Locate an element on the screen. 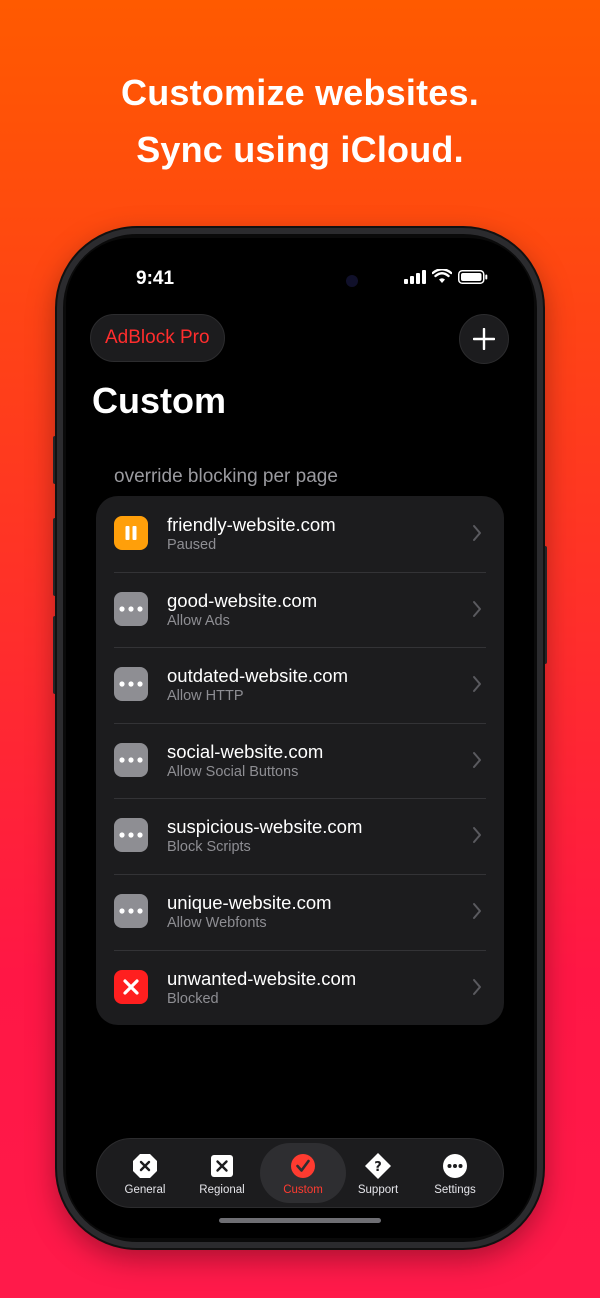  octagon-x-icon is located at coordinates (145, 1166).